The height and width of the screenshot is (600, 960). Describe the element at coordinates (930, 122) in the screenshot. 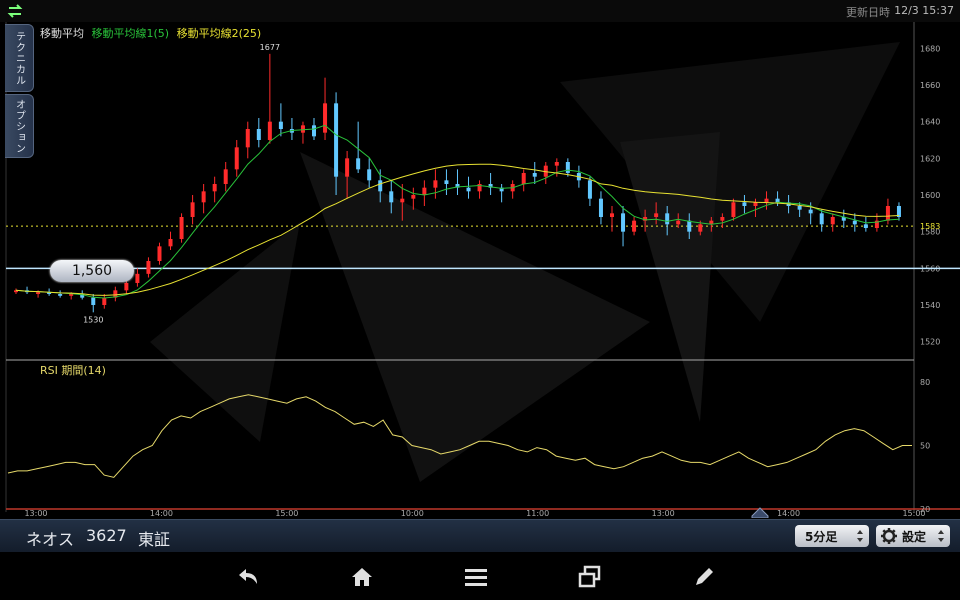

I see `price-tick-label: 1640` at that location.